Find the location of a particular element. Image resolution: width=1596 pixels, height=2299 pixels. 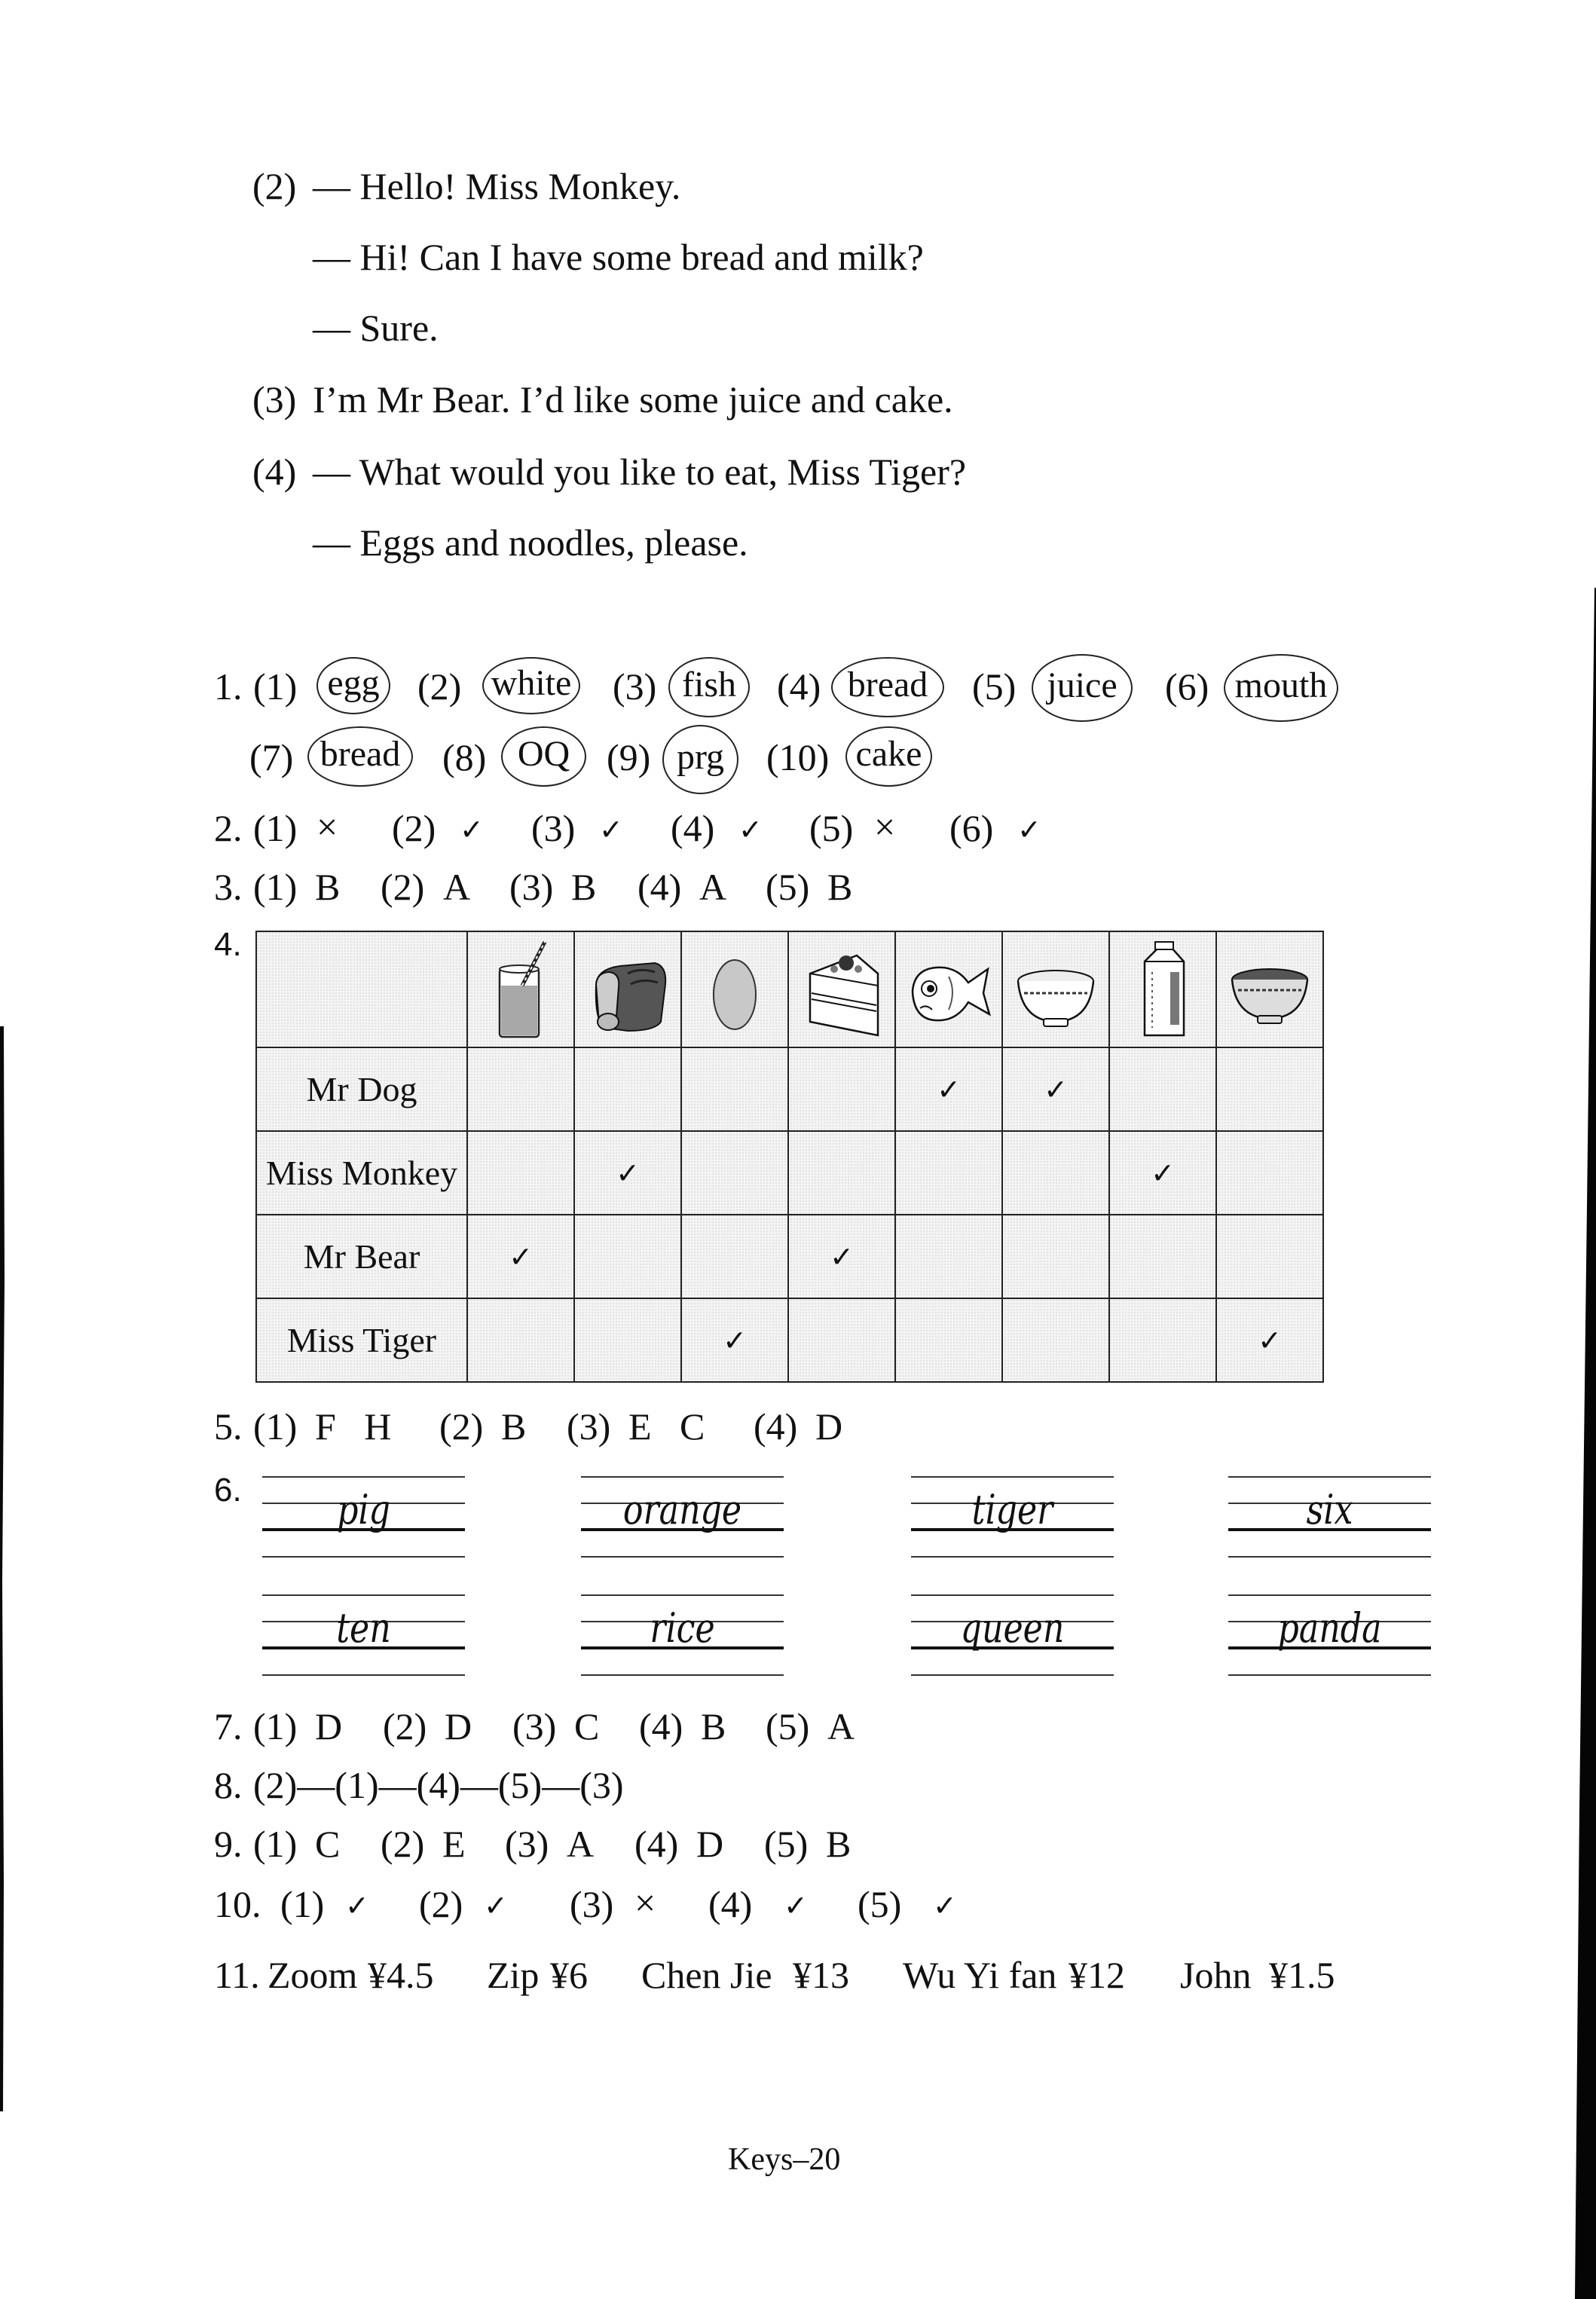

handwriting-block: ten is located at coordinates (363, 1635).